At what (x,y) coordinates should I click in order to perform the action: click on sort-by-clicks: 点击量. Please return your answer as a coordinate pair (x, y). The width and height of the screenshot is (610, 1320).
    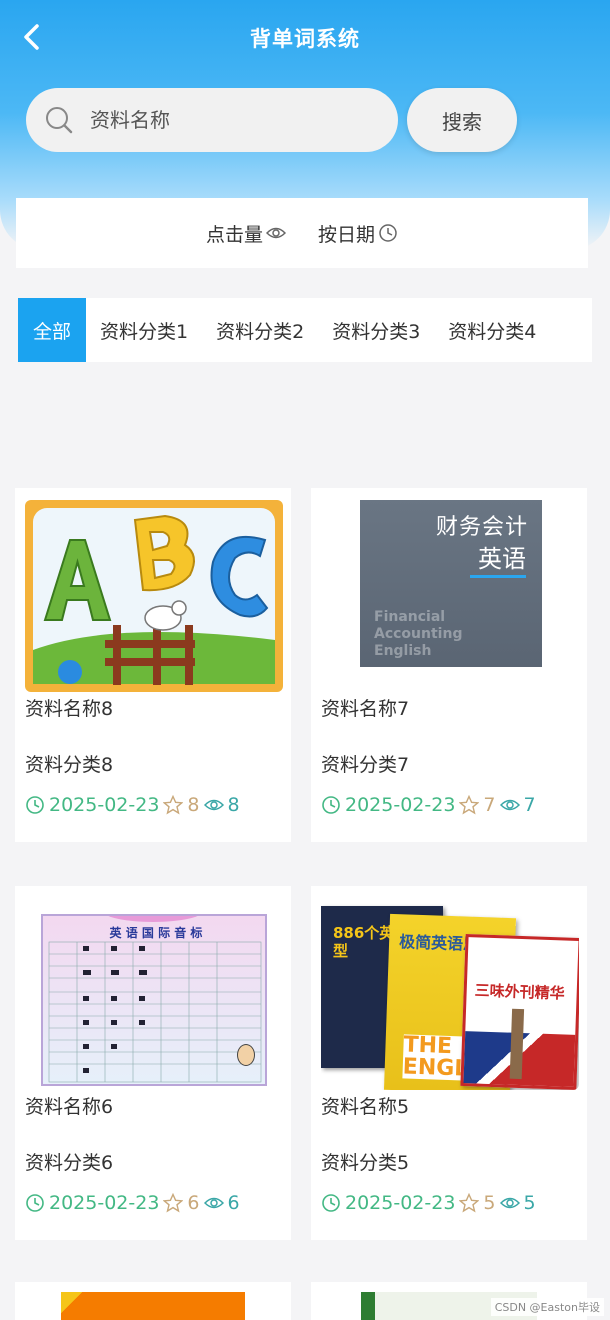
    Looking at the image, I should click on (246, 233).